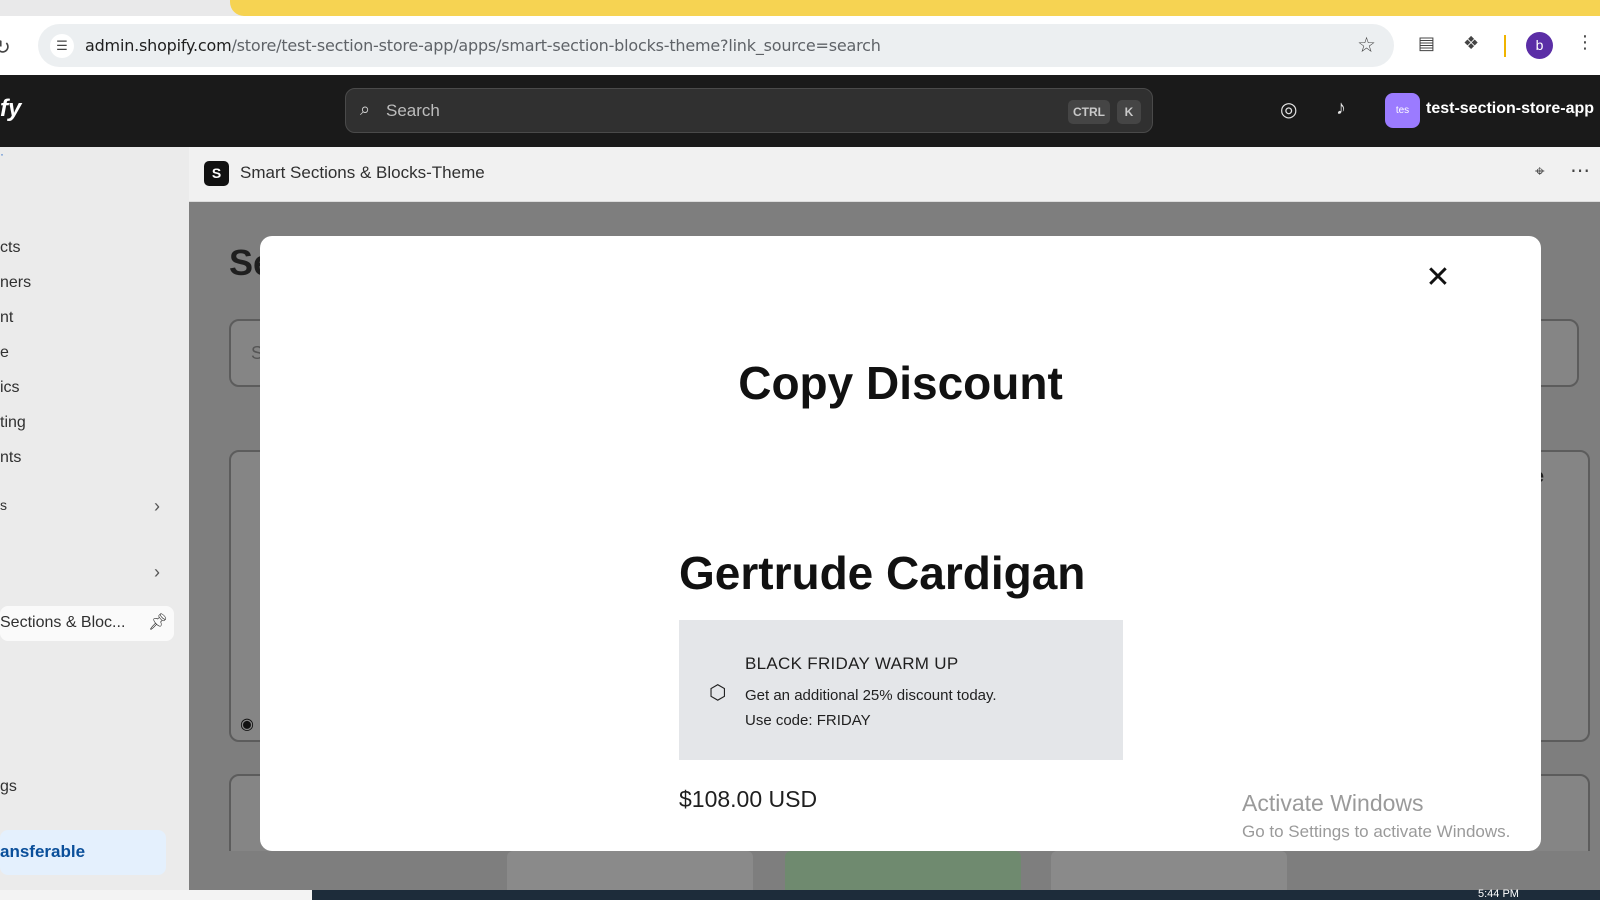 This screenshot has height=900, width=1600. I want to click on sidebar-promo-non-transferable: ansferable, so click(83, 852).